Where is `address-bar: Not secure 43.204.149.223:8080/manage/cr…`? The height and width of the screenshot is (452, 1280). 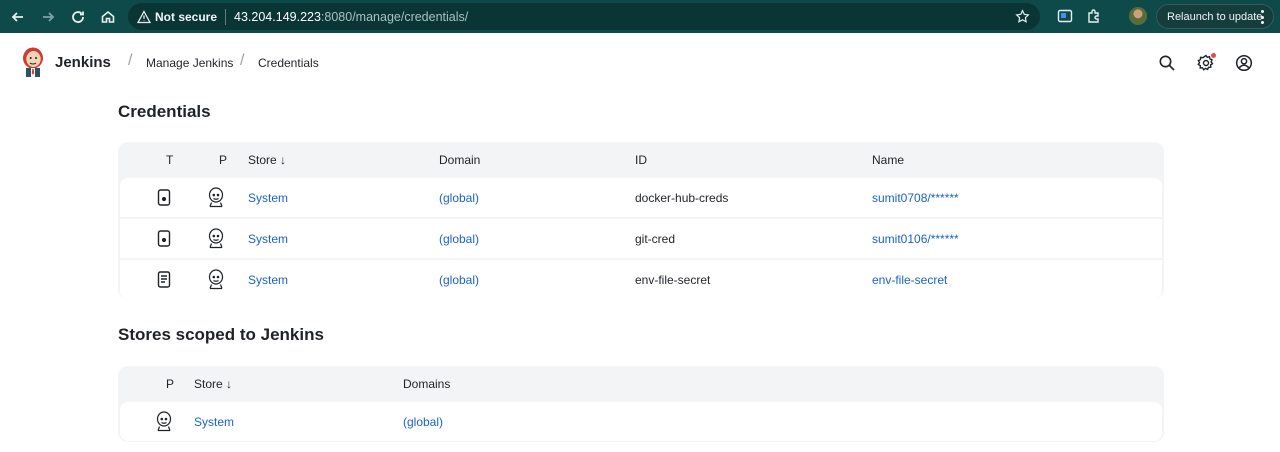 address-bar: Not secure 43.204.149.223:8080/manage/cr… is located at coordinates (584, 16).